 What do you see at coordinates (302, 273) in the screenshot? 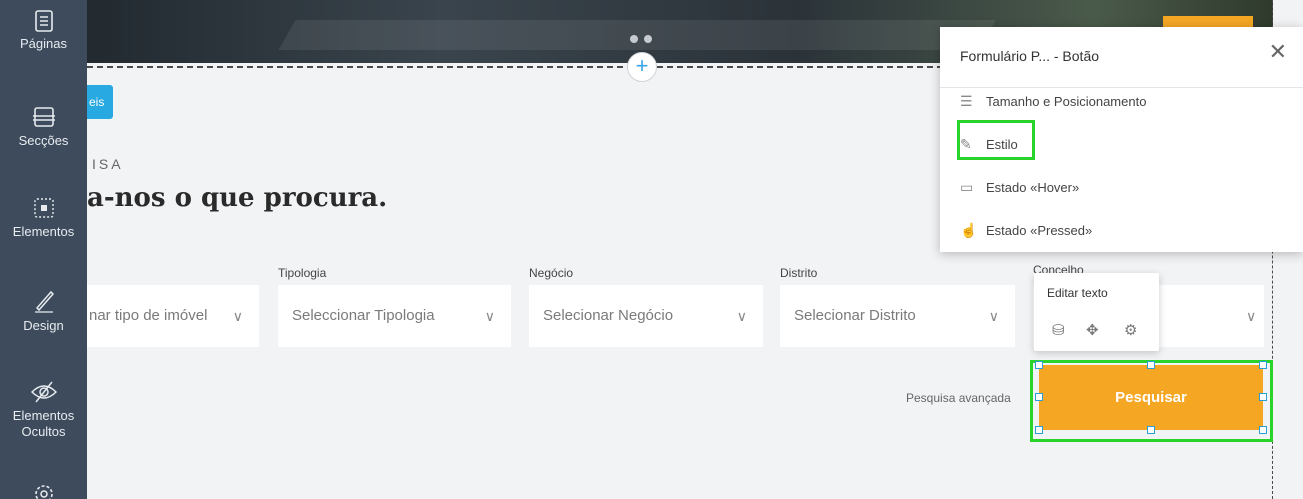
I see `field-label-tipologia: Tipologia` at bounding box center [302, 273].